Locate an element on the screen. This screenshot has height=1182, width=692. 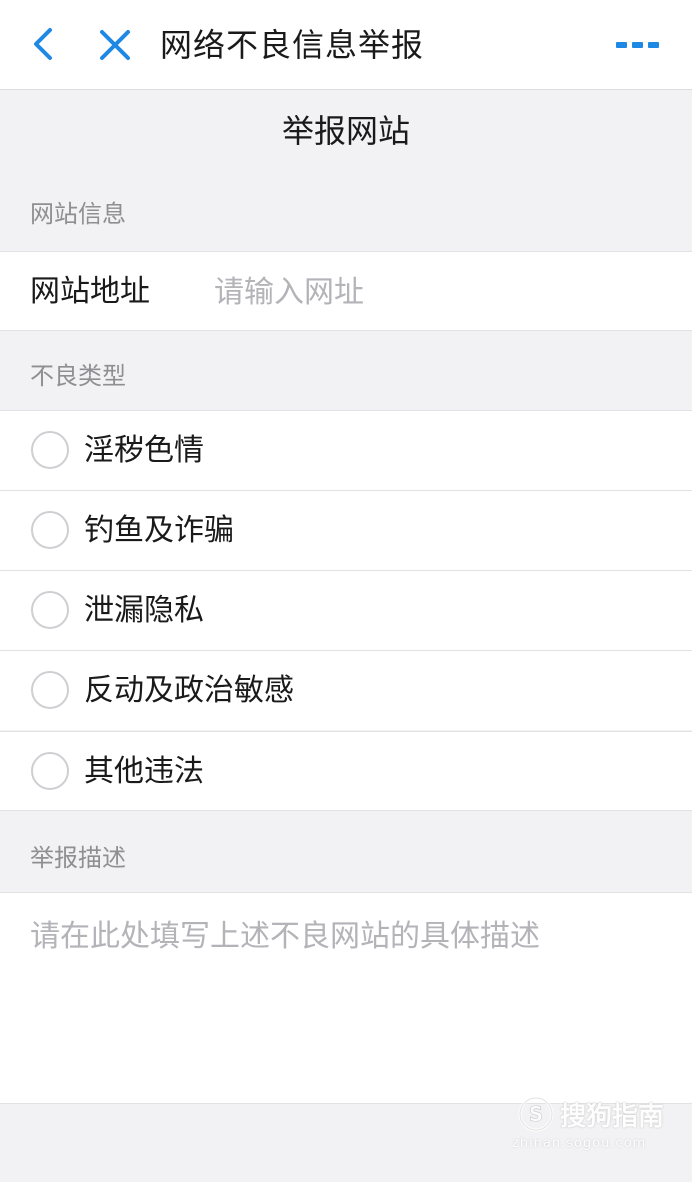
watermark-text: 搜狗指南 is located at coordinates (612, 1117).